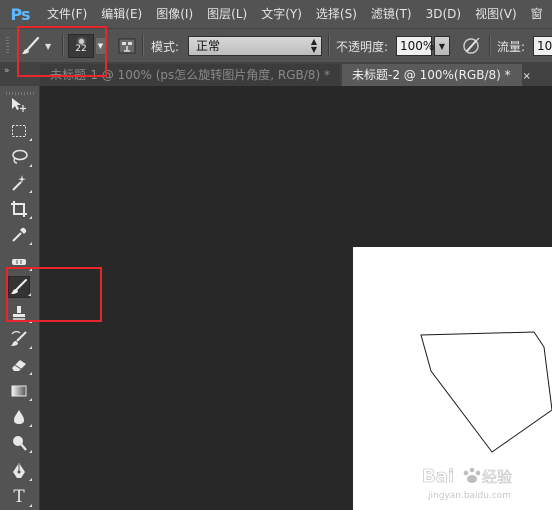 This screenshot has width=552, height=510. I want to click on menu-filter: 滤镜(T), so click(391, 14).